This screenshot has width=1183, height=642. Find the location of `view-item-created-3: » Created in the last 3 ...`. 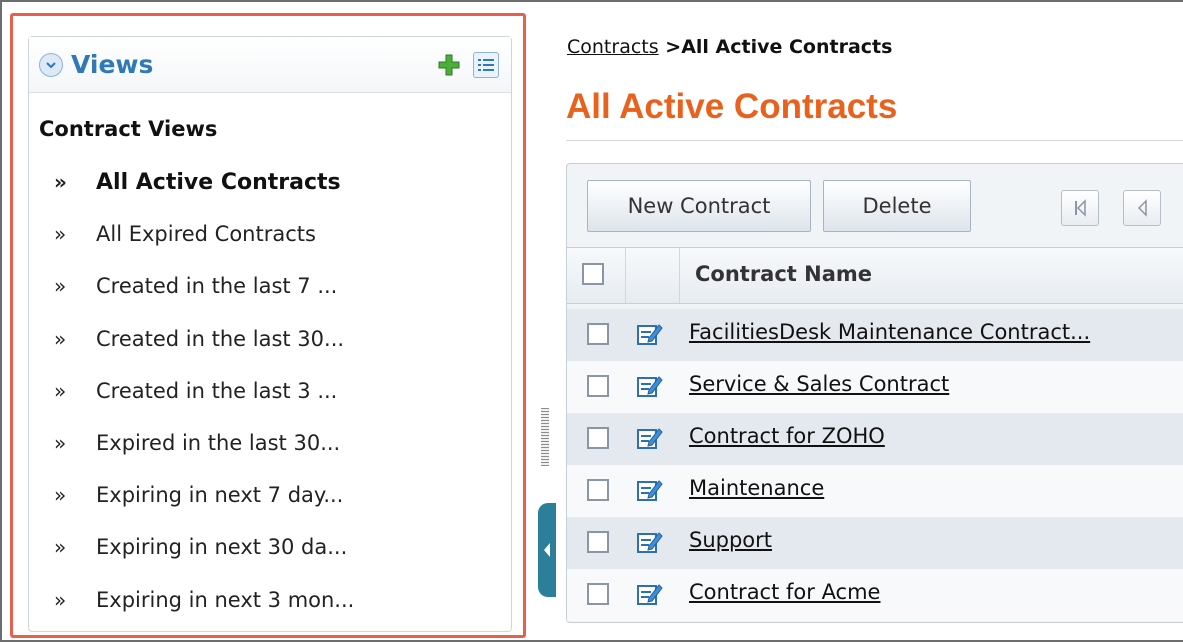

view-item-created-3: » Created in the last 3 ... is located at coordinates (204, 391).